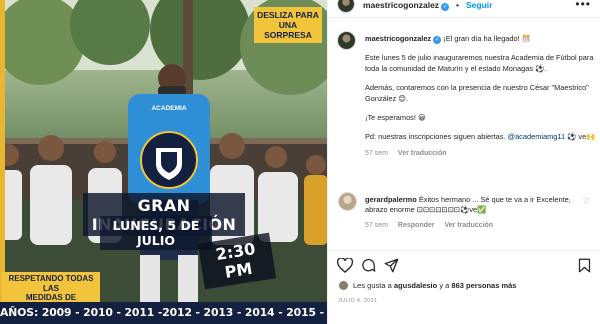 Image resolution: width=600 pixels, height=324 pixels. I want to click on caption-translate-link: Ver traducción, so click(422, 153).